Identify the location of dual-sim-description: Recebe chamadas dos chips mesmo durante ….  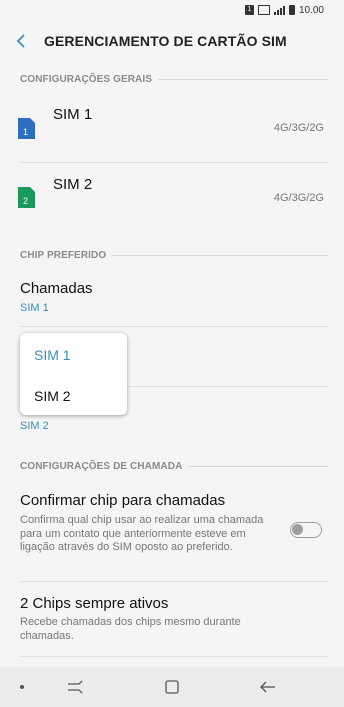
(130, 629).